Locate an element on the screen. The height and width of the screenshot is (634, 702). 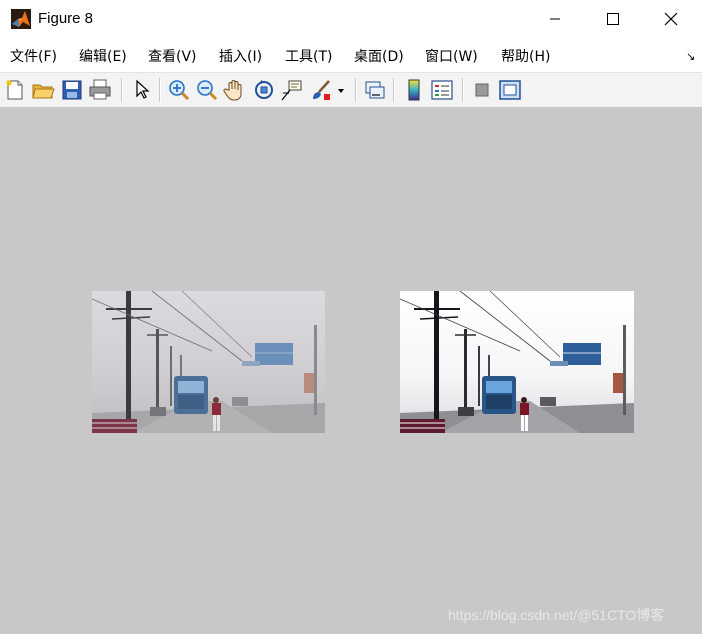
pointer-icon is located at coordinates (142, 90).